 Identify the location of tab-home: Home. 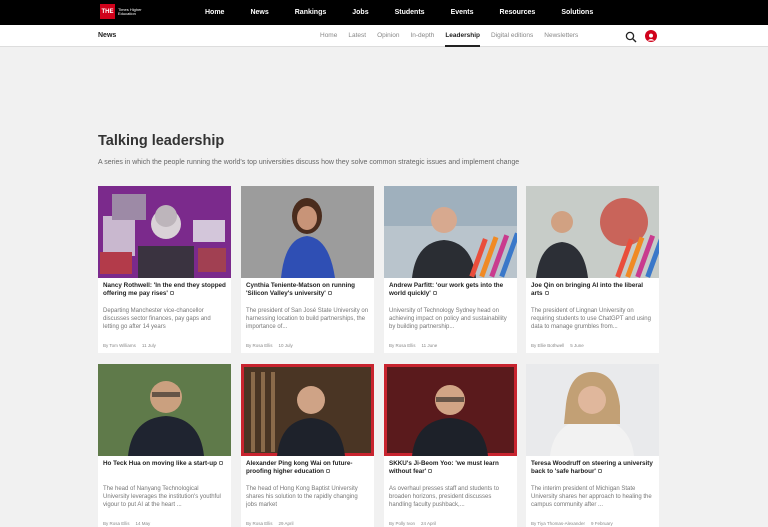
(328, 36).